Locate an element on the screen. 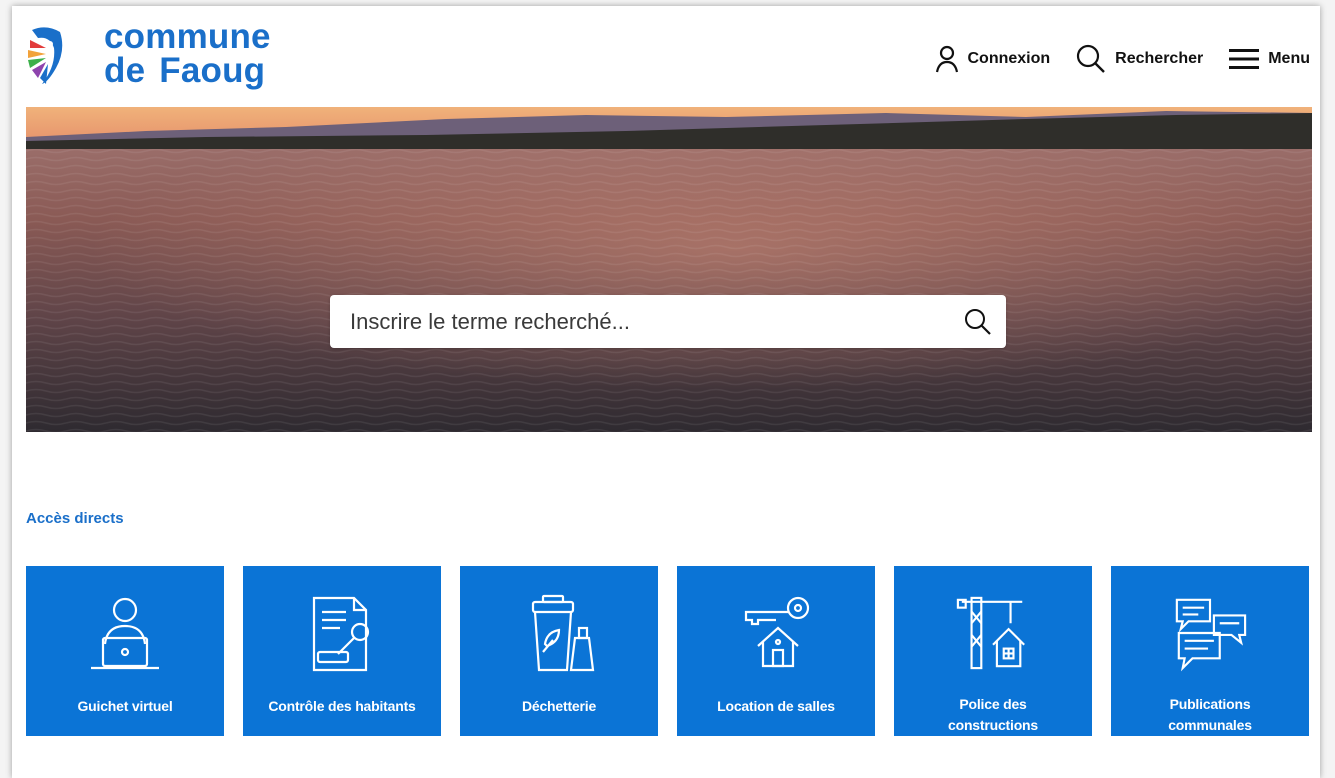 This screenshot has height=778, width=1335. coat-of-arms-icon is located at coordinates (45, 55).